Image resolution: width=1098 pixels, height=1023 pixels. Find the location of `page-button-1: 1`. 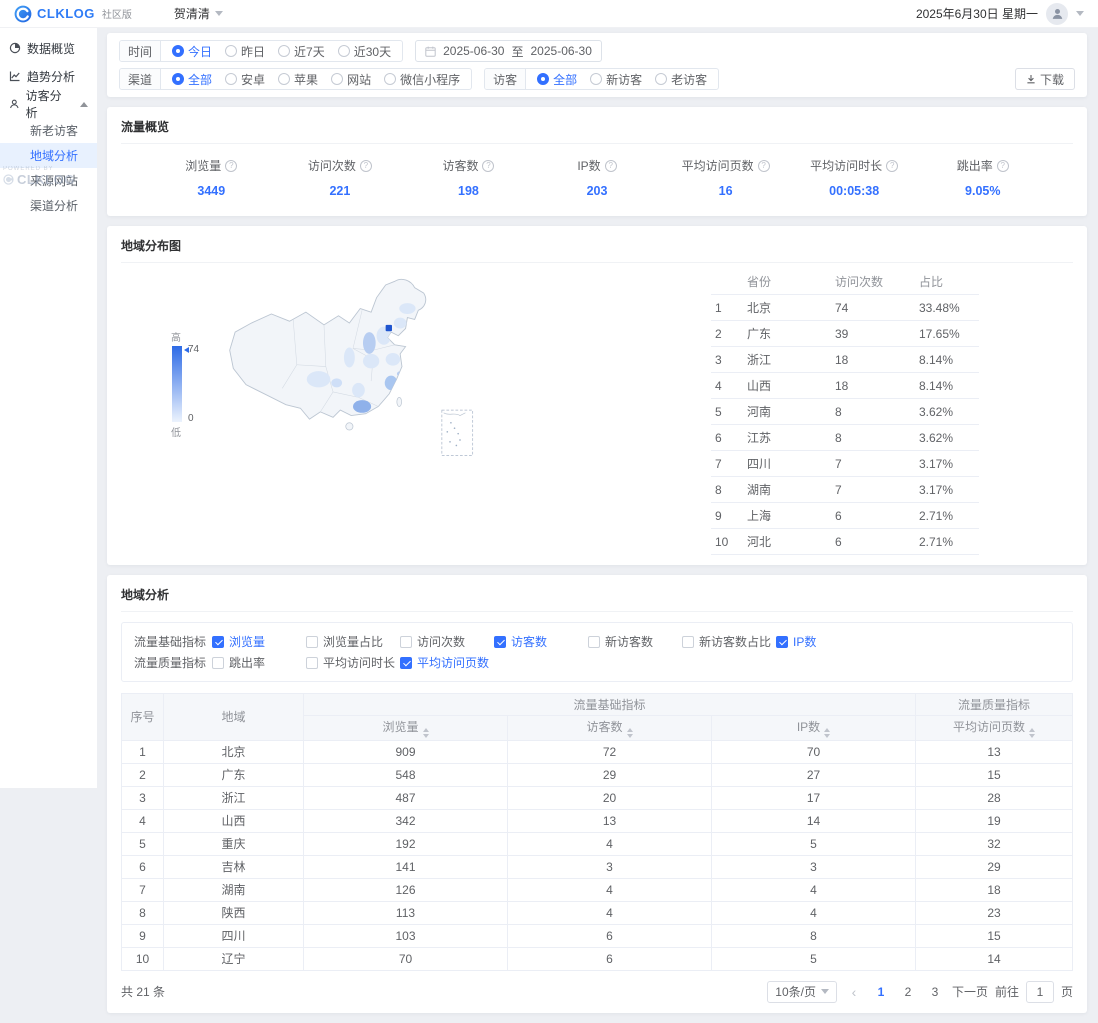

page-button-1: 1 is located at coordinates (881, 992).